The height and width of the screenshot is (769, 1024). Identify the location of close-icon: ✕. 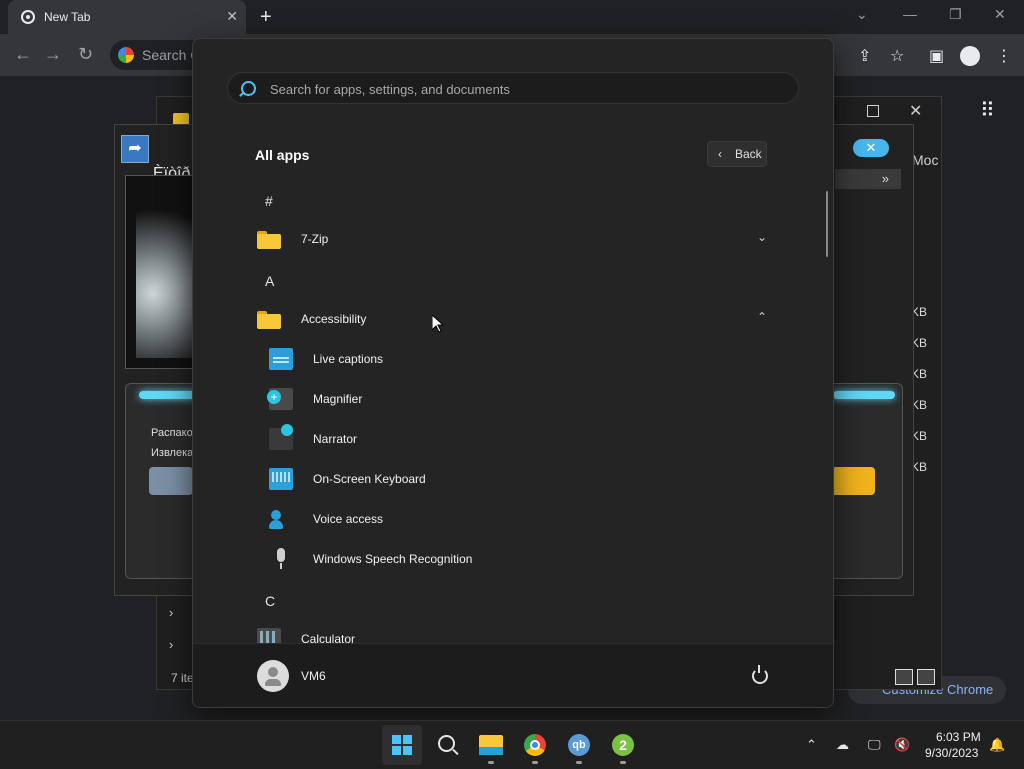
(915, 111).